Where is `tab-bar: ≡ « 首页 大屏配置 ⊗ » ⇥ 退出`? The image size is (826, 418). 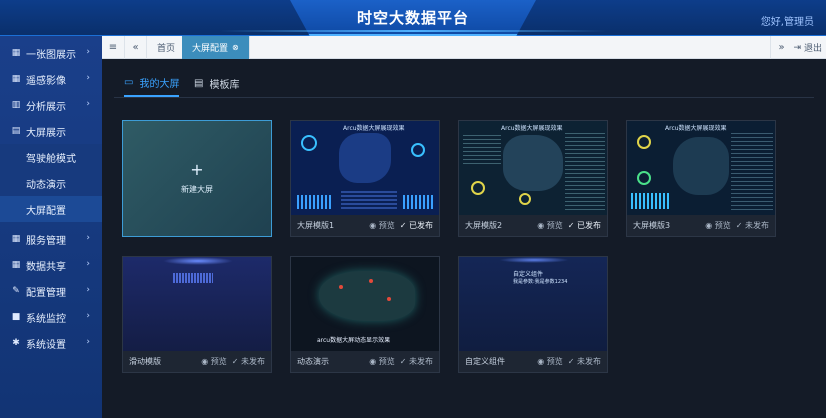
tab-bar: ≡ « 首页 大屏配置 ⊗ » ⇥ 退出 is located at coordinates (464, 47).